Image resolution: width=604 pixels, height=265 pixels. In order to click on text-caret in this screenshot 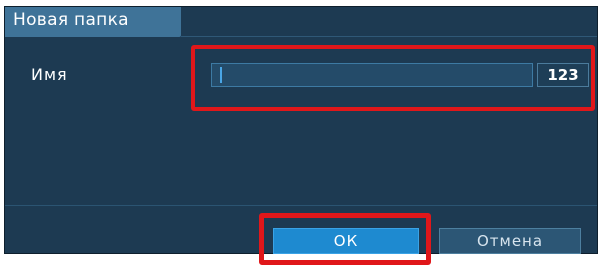, I will do `click(221, 75)`.